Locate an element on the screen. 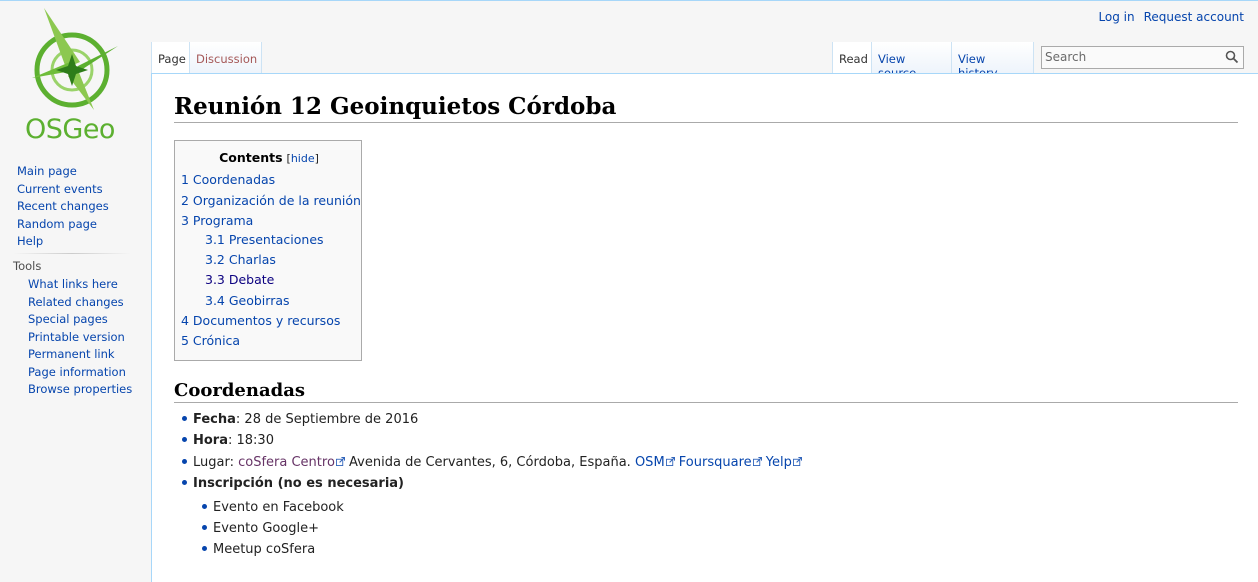 The height and width of the screenshot is (582, 1258). compass-logo-icon is located at coordinates (75, 59).